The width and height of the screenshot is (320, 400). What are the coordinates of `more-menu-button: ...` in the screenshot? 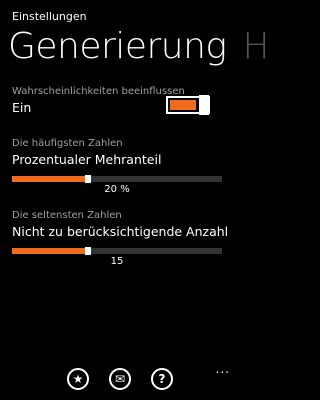 It's located at (223, 369).